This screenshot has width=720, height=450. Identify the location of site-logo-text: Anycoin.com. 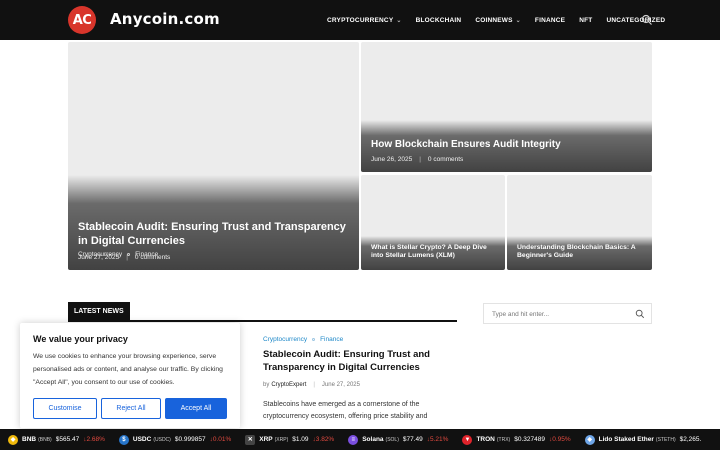
(165, 19).